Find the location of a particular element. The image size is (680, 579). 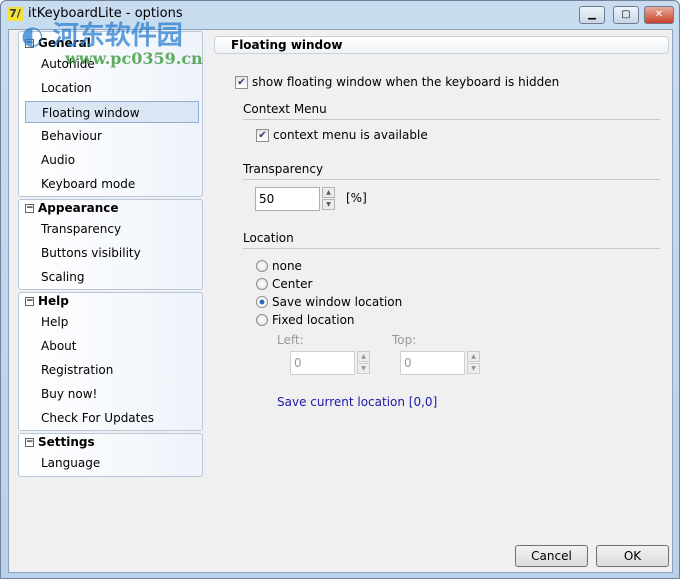

ok-button: OK is located at coordinates (632, 556).